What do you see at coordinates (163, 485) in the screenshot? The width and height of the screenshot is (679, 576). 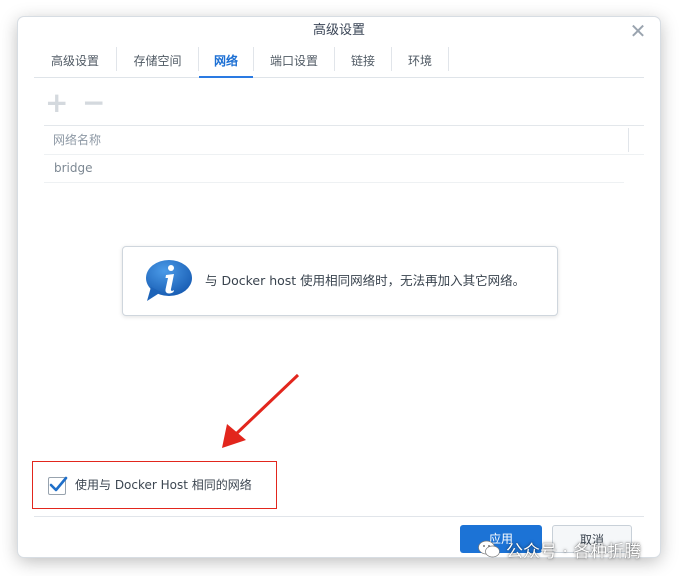 I see `use-host-network-label: 使用与 Docker Host 相同的网络` at bounding box center [163, 485].